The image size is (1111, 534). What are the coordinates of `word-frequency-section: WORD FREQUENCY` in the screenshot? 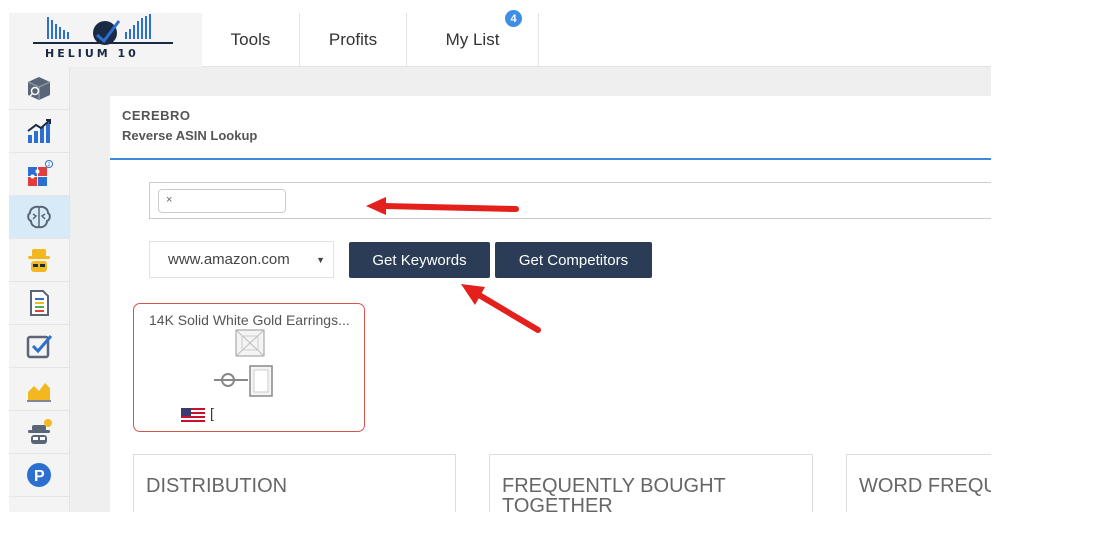 It's located at (918, 483).